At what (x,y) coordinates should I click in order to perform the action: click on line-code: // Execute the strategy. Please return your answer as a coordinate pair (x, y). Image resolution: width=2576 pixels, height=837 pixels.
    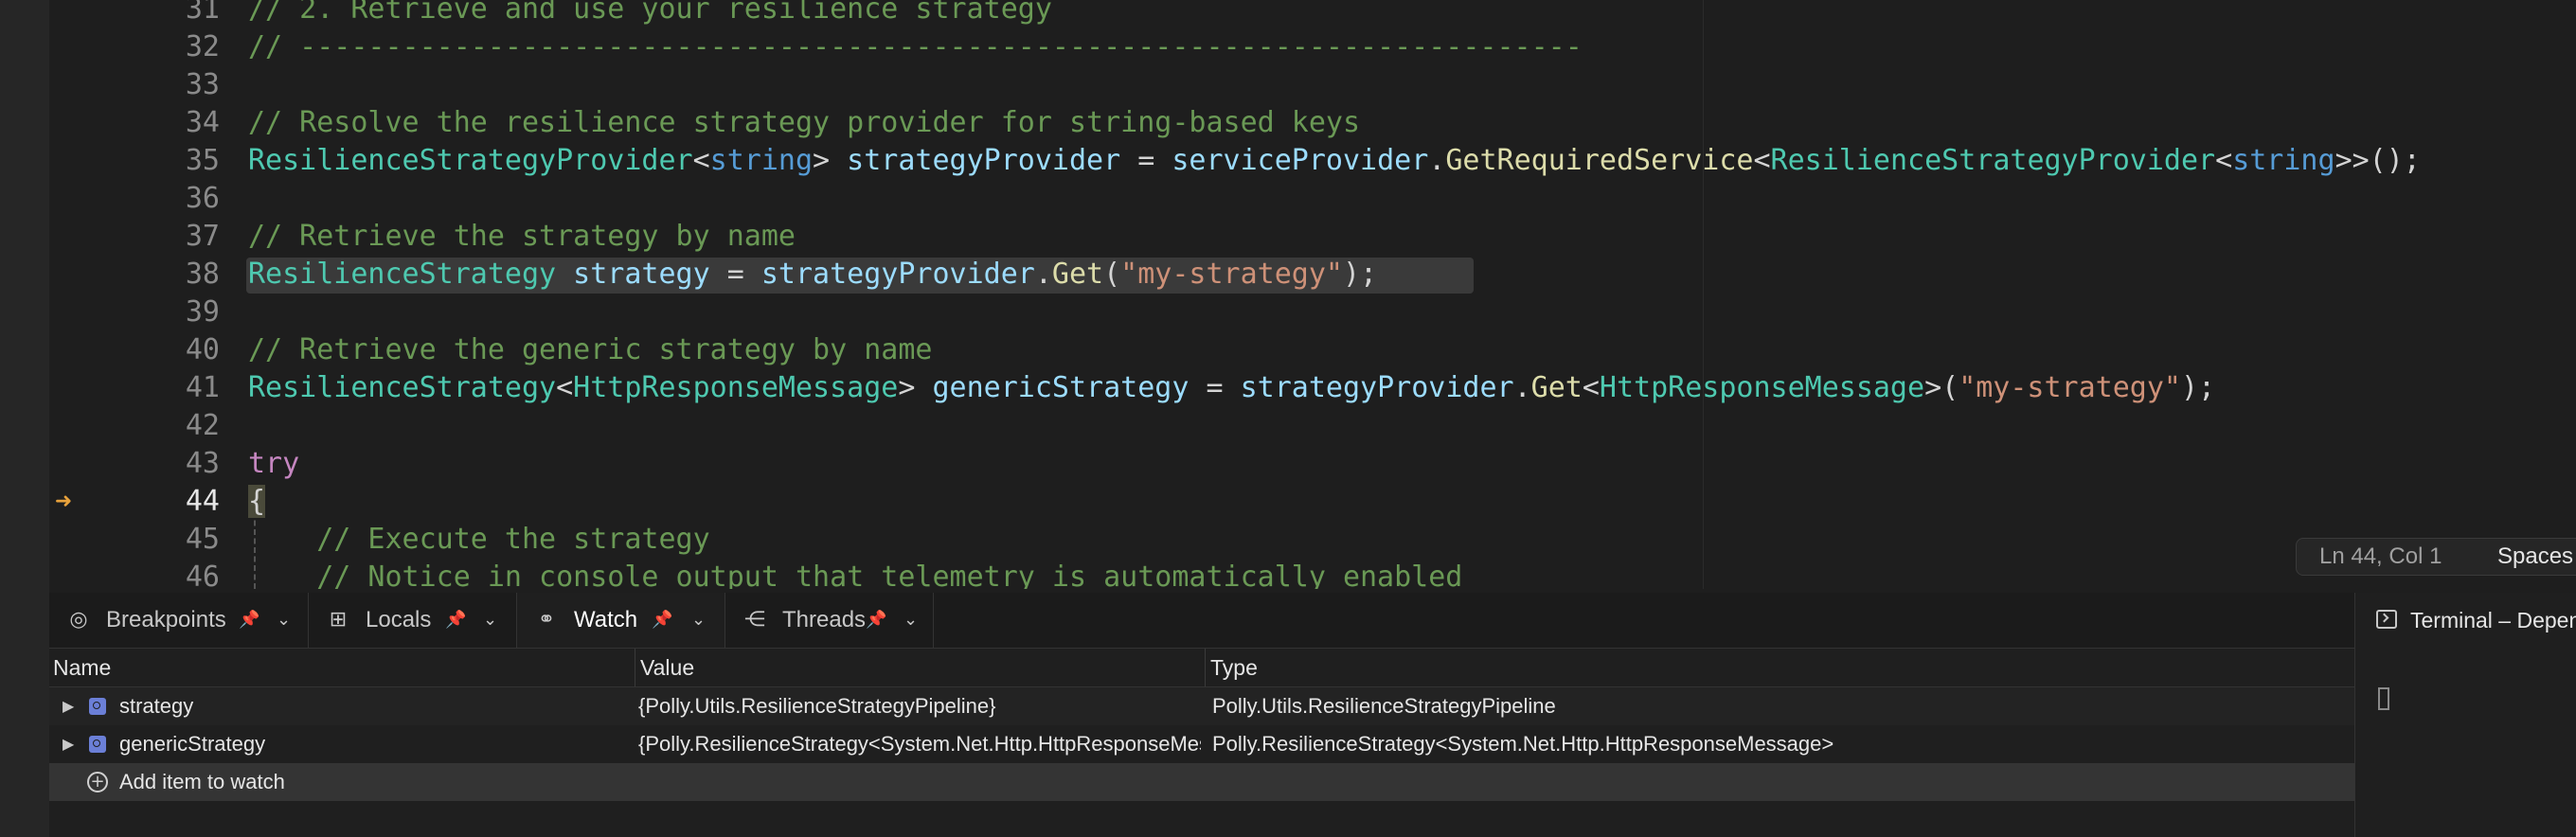
    Looking at the image, I should click on (478, 540).